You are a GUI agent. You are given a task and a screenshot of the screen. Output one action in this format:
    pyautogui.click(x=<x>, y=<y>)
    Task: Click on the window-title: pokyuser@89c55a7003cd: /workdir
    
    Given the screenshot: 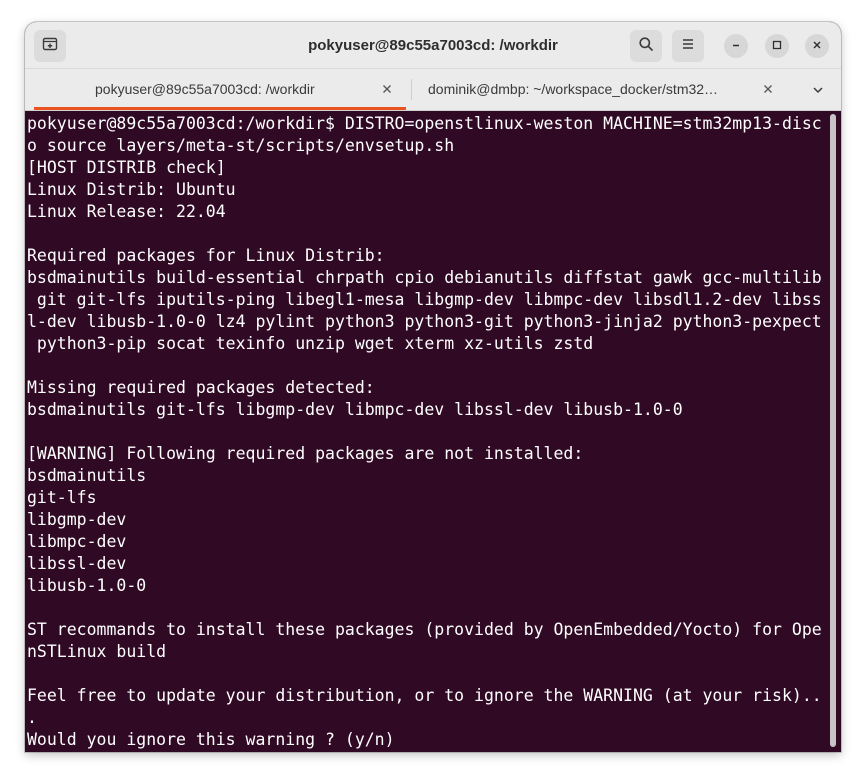 What is the action you would take?
    pyautogui.click(x=433, y=45)
    